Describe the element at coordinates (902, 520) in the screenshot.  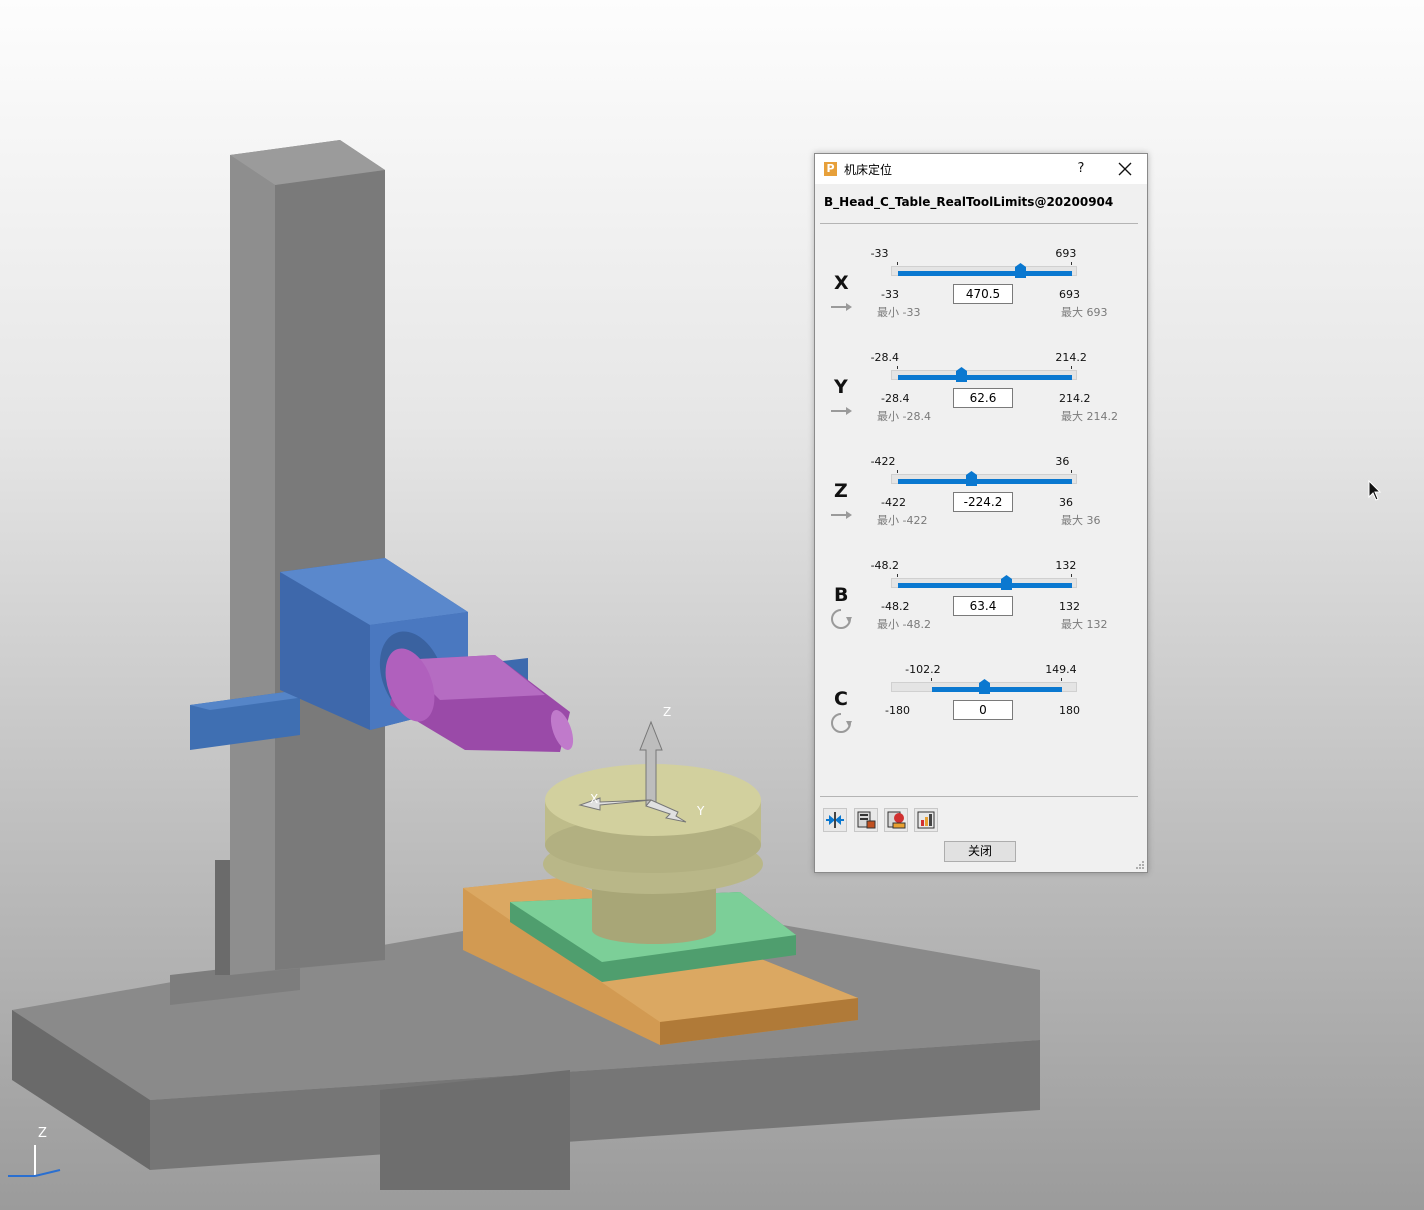
I see `min-note: 最小 -422` at that location.